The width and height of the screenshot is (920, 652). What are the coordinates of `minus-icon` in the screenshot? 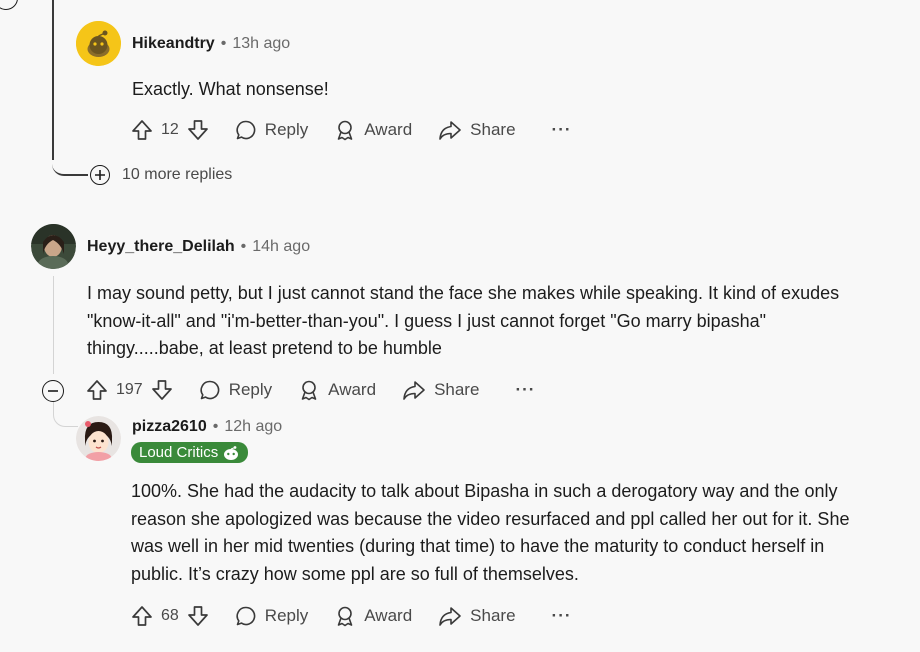 It's located at (53, 391).